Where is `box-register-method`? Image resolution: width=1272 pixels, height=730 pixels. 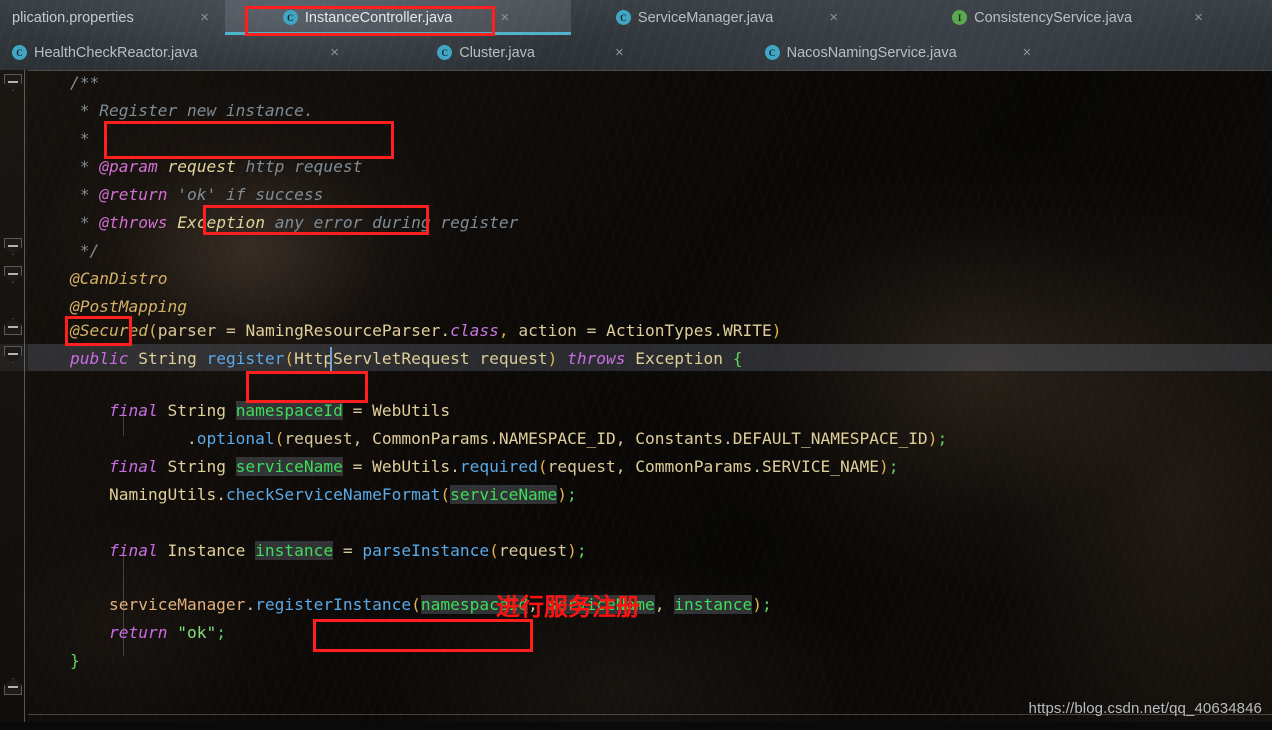 box-register-method is located at coordinates (307, 387).